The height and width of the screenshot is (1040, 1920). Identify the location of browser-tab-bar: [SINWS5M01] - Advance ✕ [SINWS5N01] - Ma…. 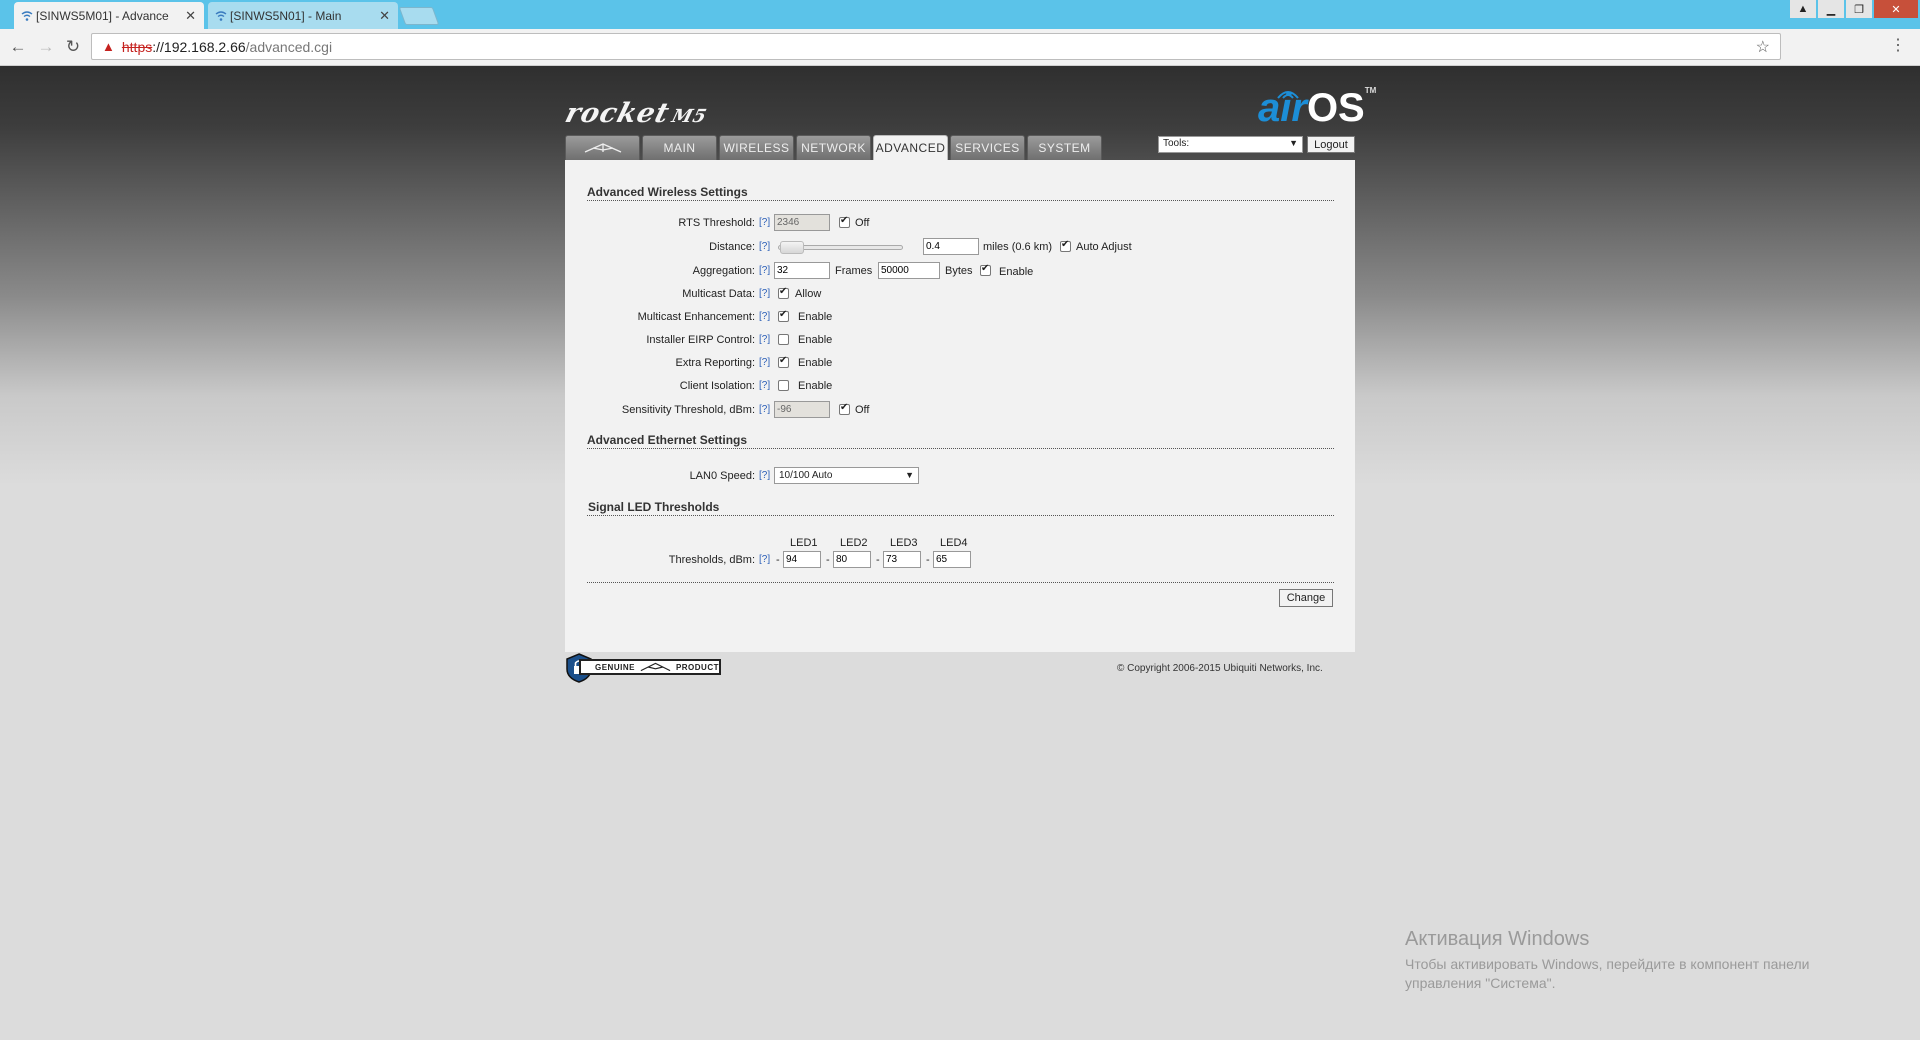
(960, 14).